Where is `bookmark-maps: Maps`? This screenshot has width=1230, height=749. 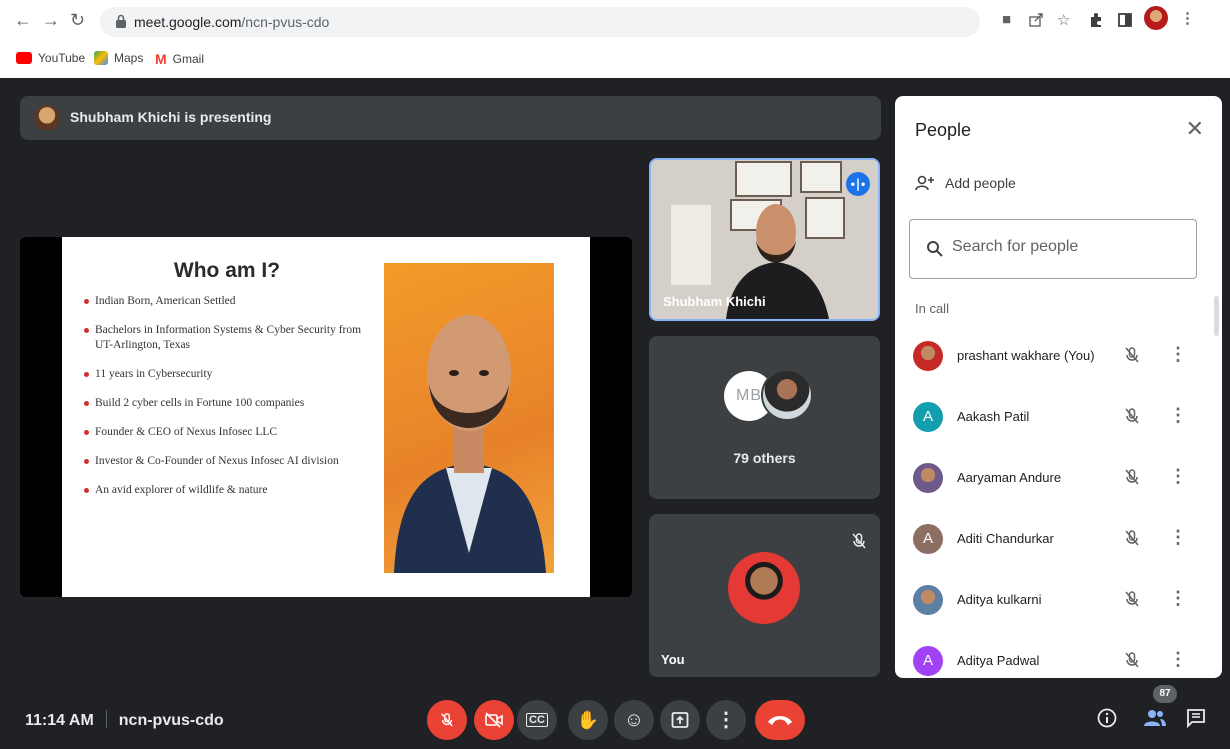
bookmark-maps: Maps is located at coordinates (118, 58).